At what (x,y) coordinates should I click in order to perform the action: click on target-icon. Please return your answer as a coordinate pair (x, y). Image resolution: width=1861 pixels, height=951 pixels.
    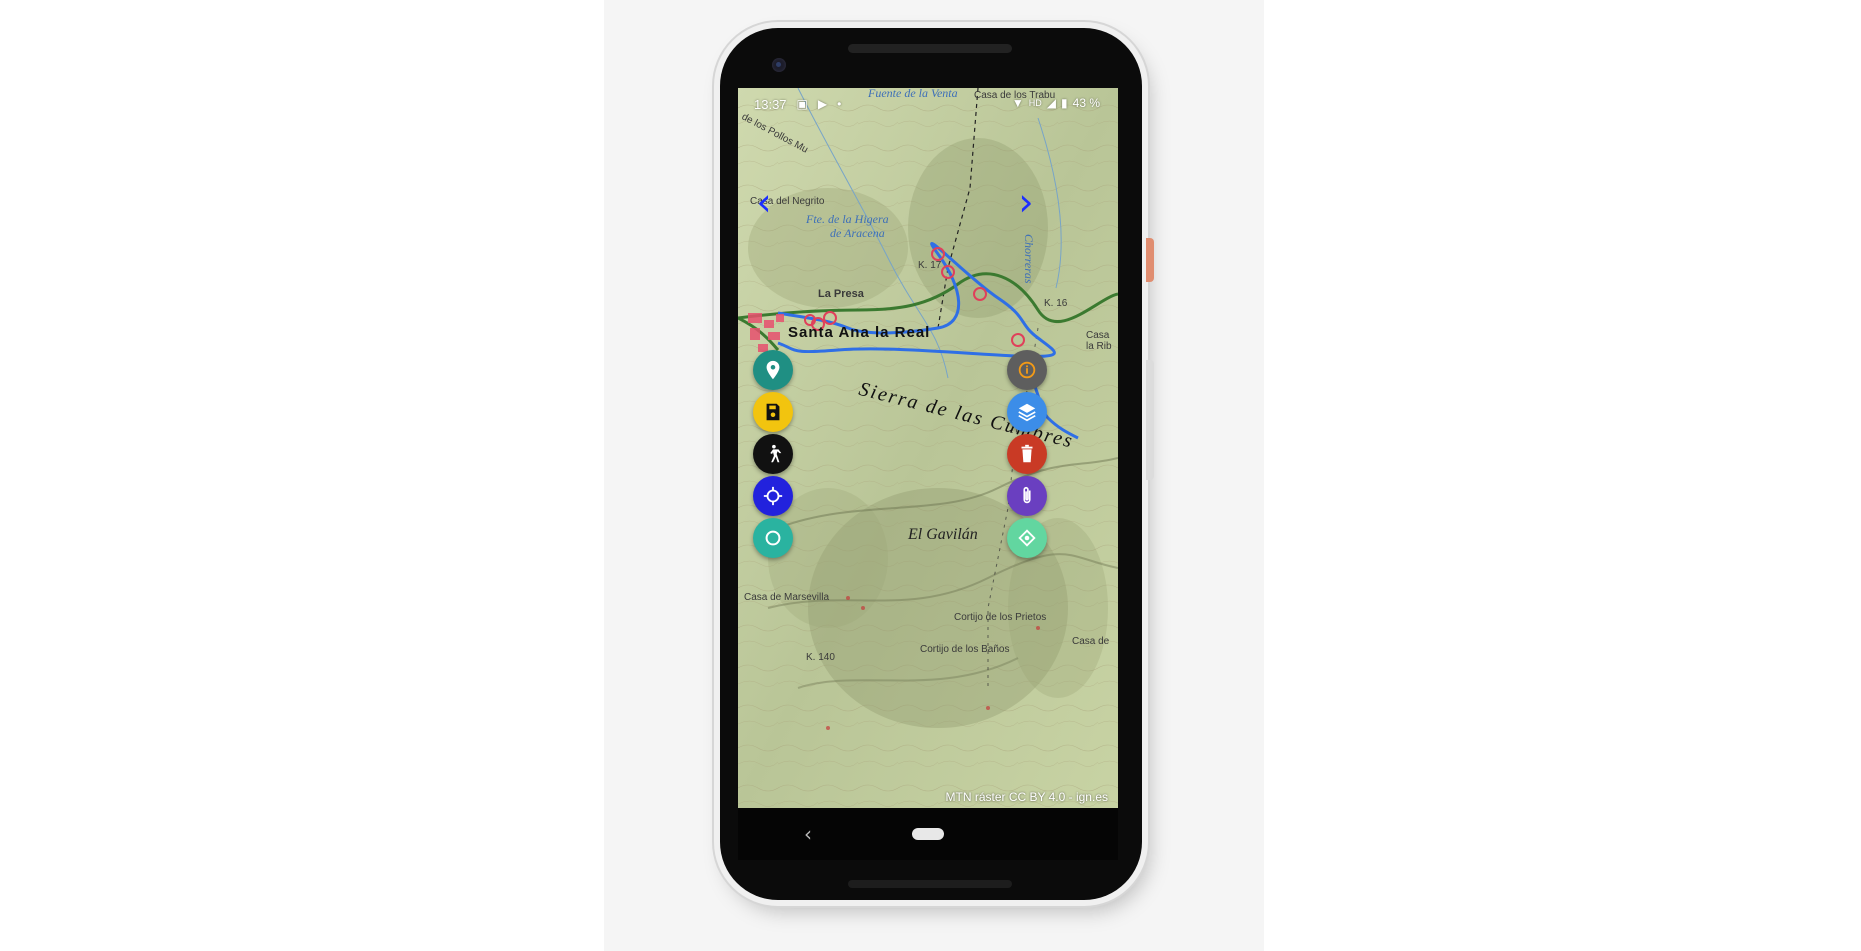
    Looking at the image, I should click on (1027, 538).